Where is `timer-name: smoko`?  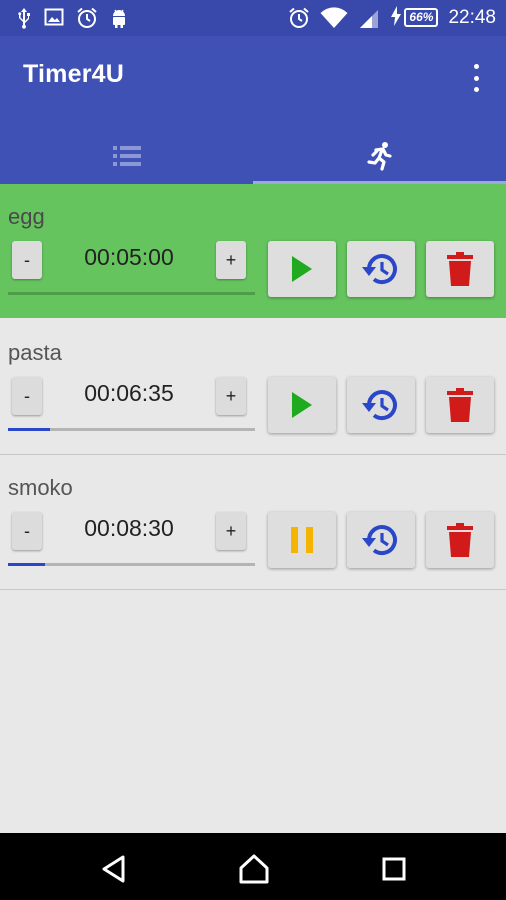 timer-name: smoko is located at coordinates (40, 488).